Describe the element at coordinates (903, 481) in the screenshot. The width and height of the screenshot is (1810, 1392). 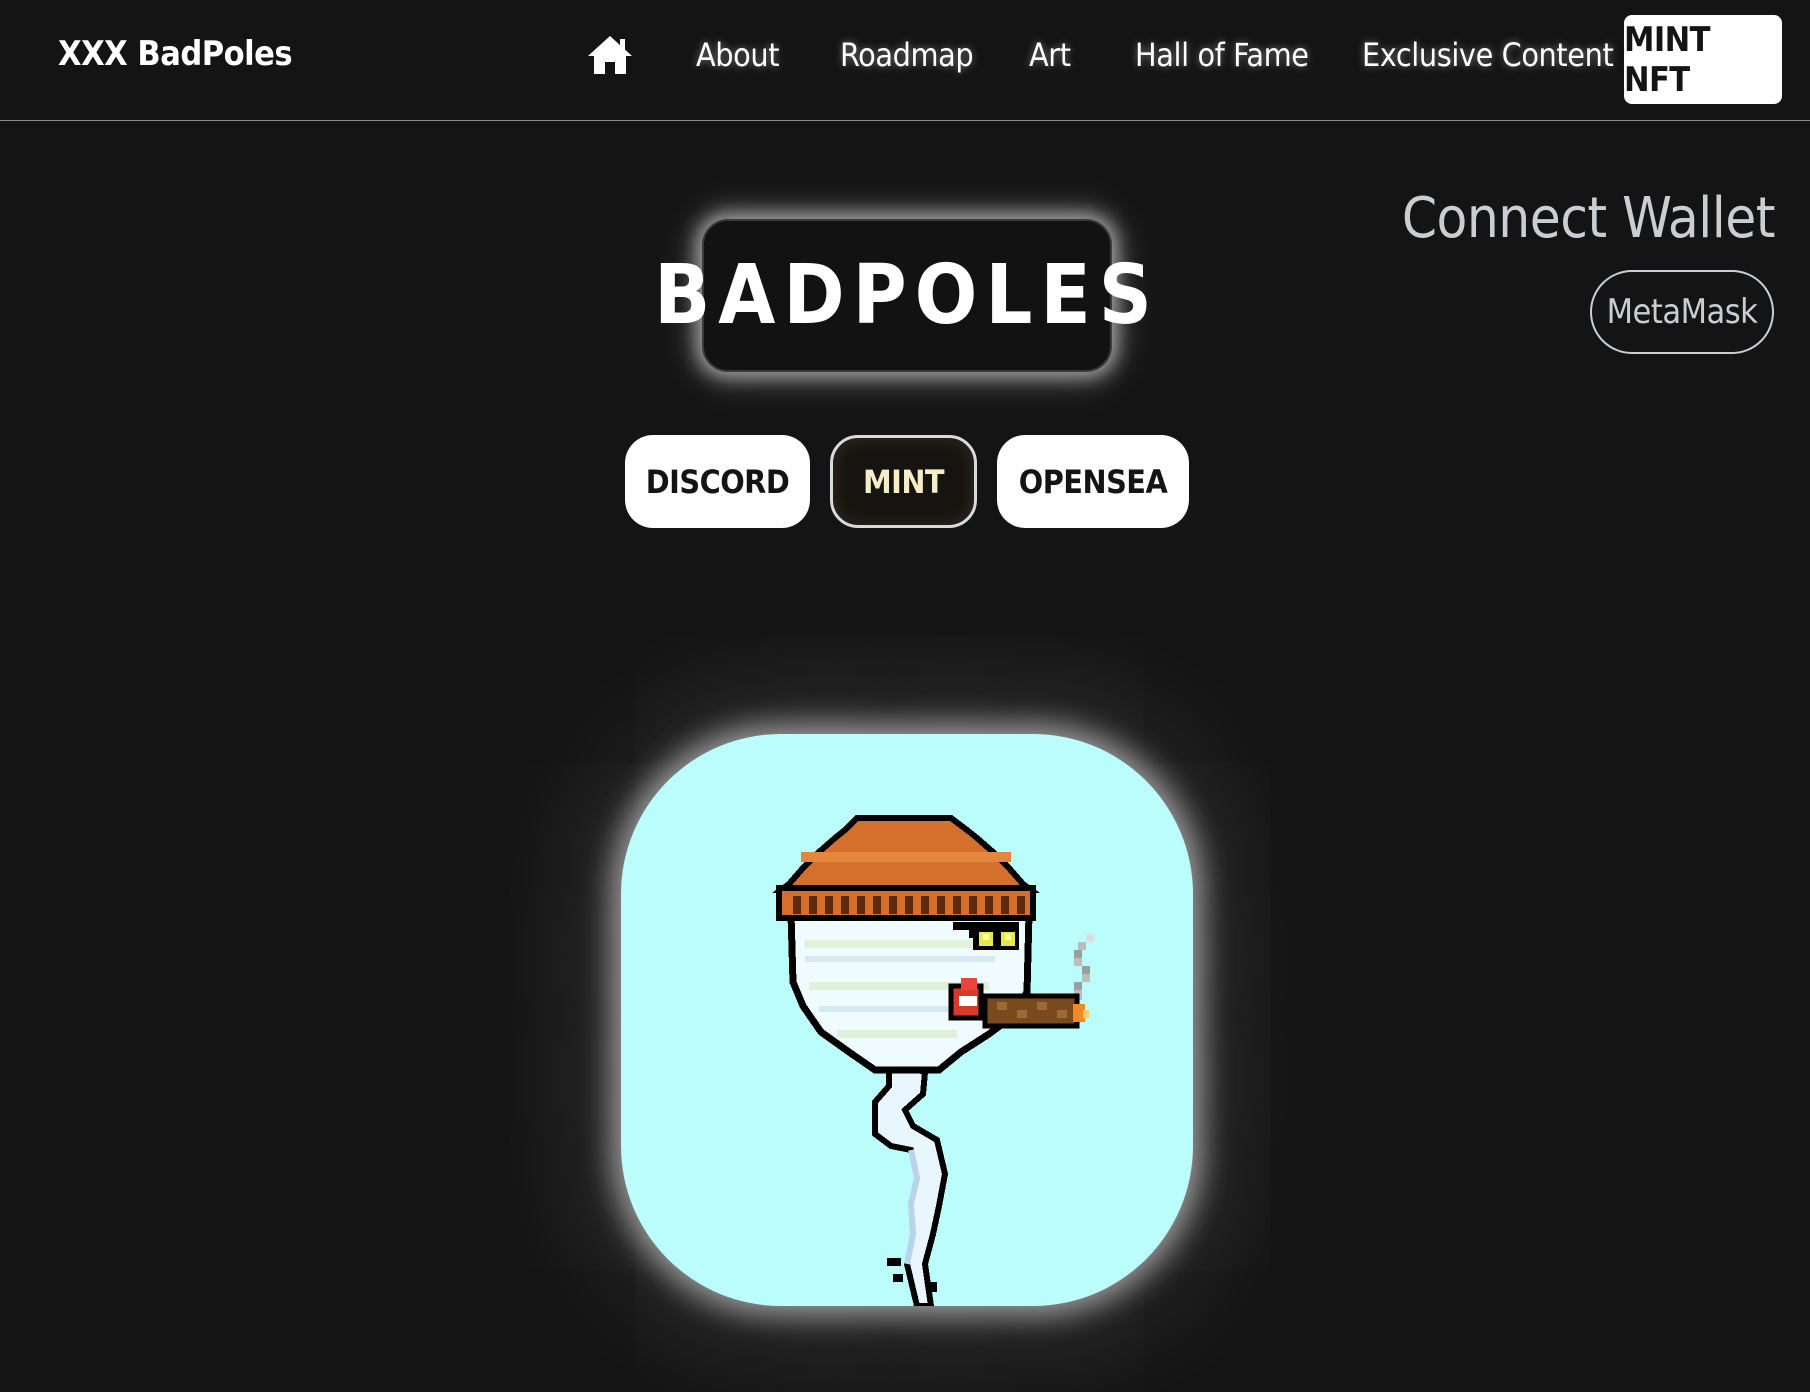
I see `mint-button: MINT` at that location.